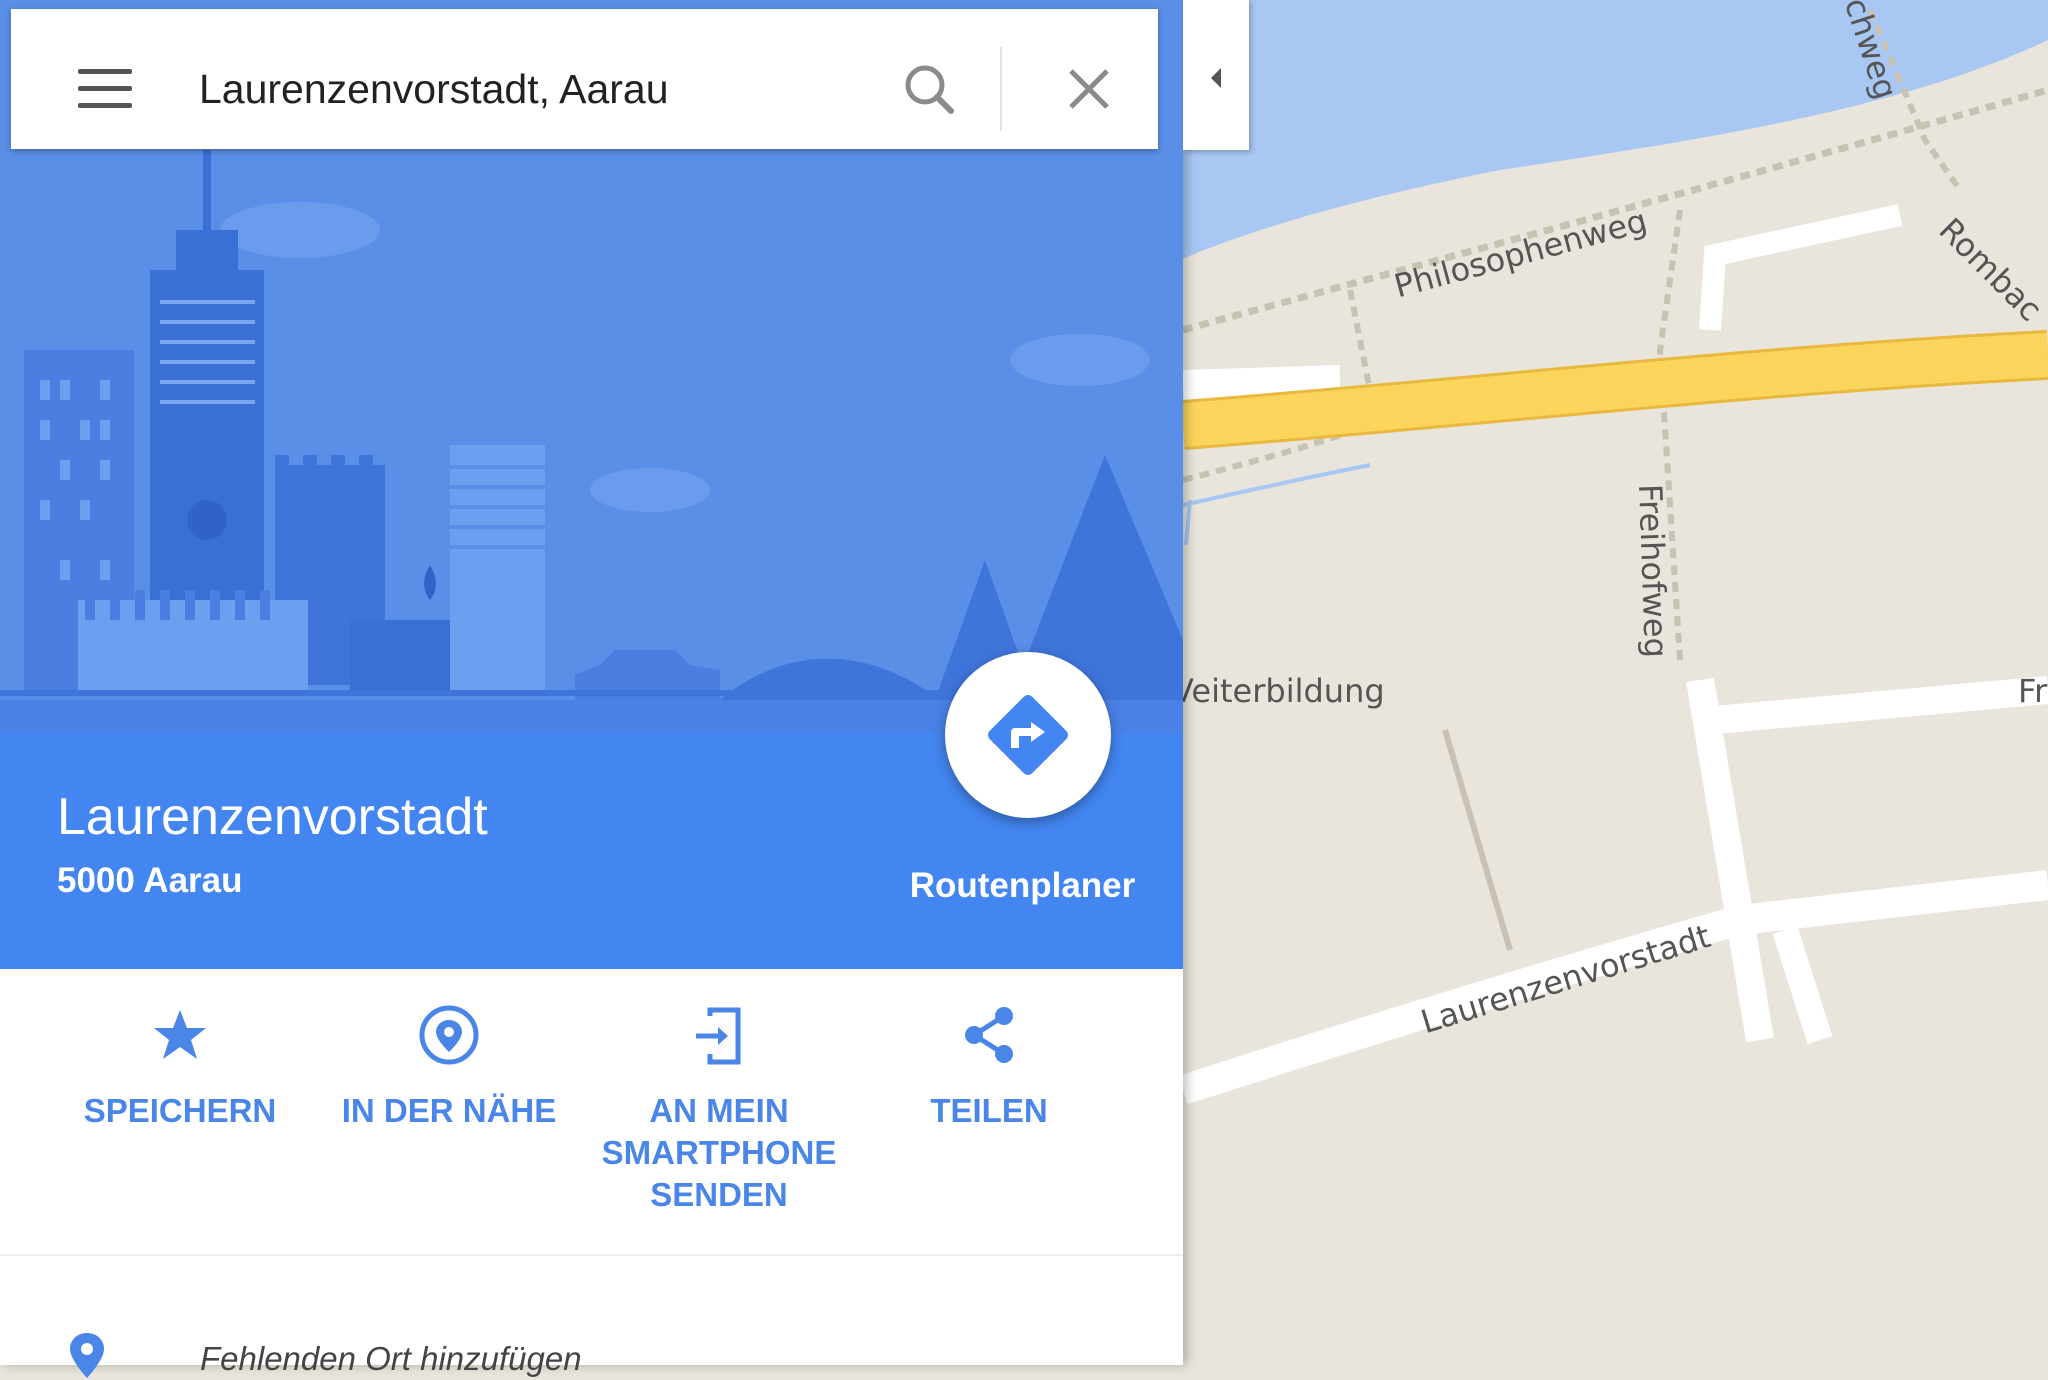 This screenshot has height=1380, width=2048. I want to click on nearby-pin-icon, so click(449, 1035).